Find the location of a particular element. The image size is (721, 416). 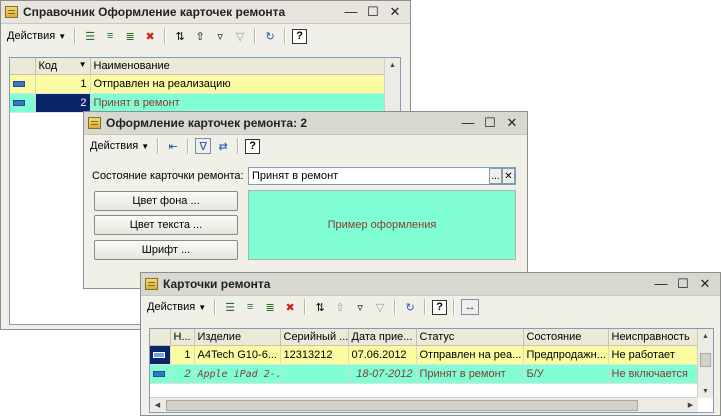

state-column-header: Состояние is located at coordinates (566, 337).